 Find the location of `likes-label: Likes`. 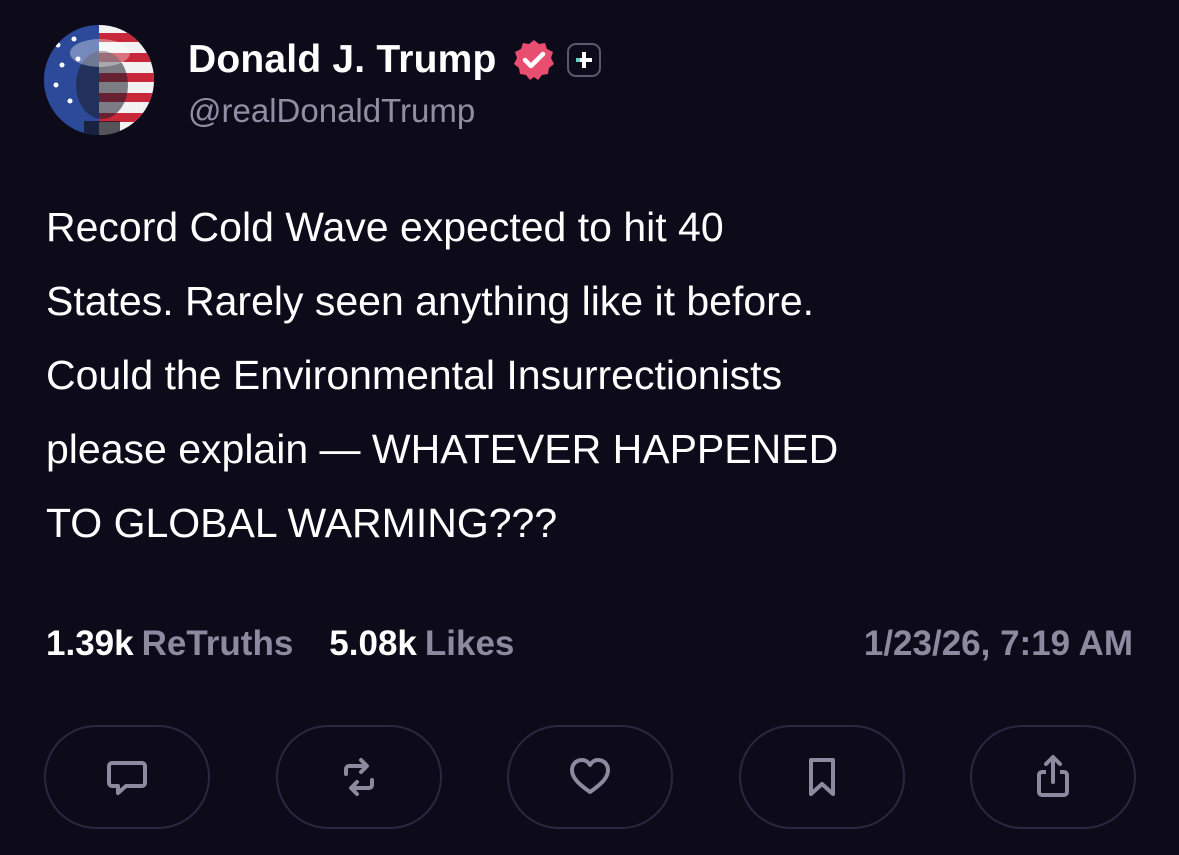

likes-label: Likes is located at coordinates (470, 644).